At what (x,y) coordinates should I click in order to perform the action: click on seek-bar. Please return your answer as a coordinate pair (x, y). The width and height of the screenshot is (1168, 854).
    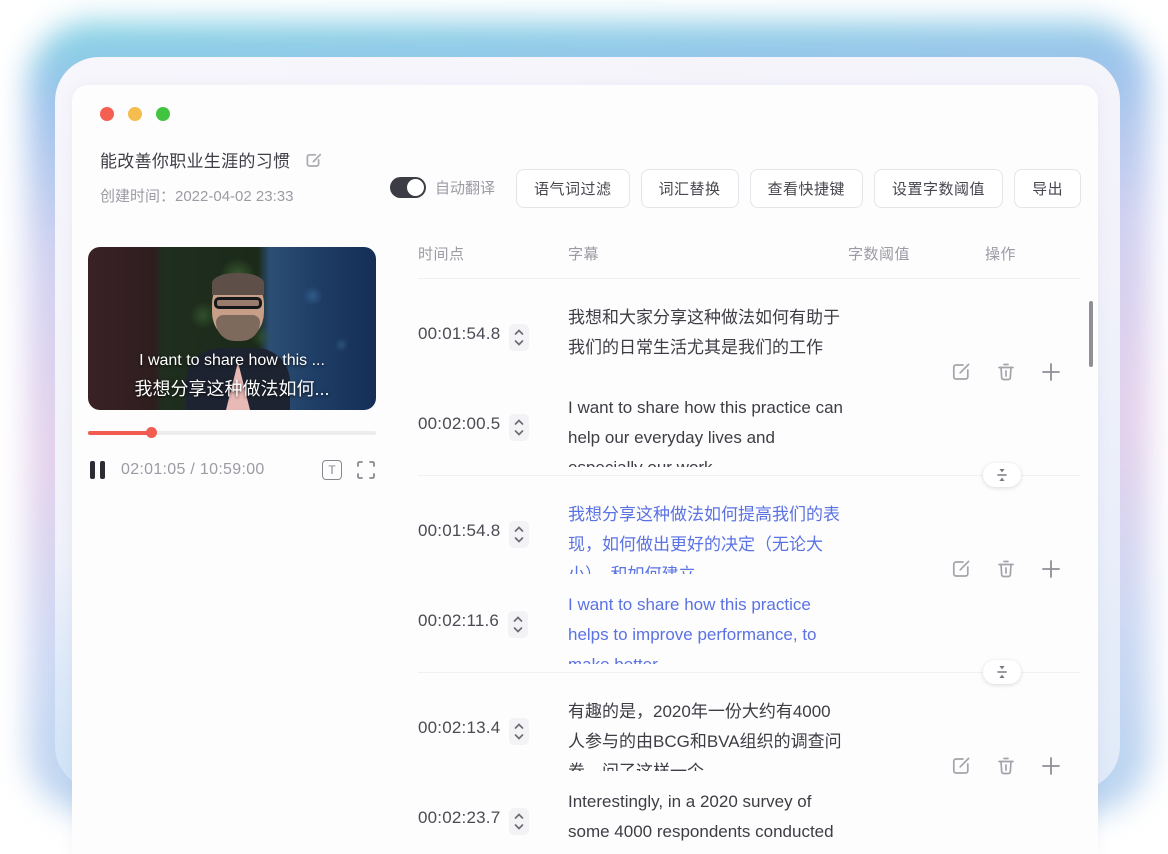
    Looking at the image, I should click on (232, 433).